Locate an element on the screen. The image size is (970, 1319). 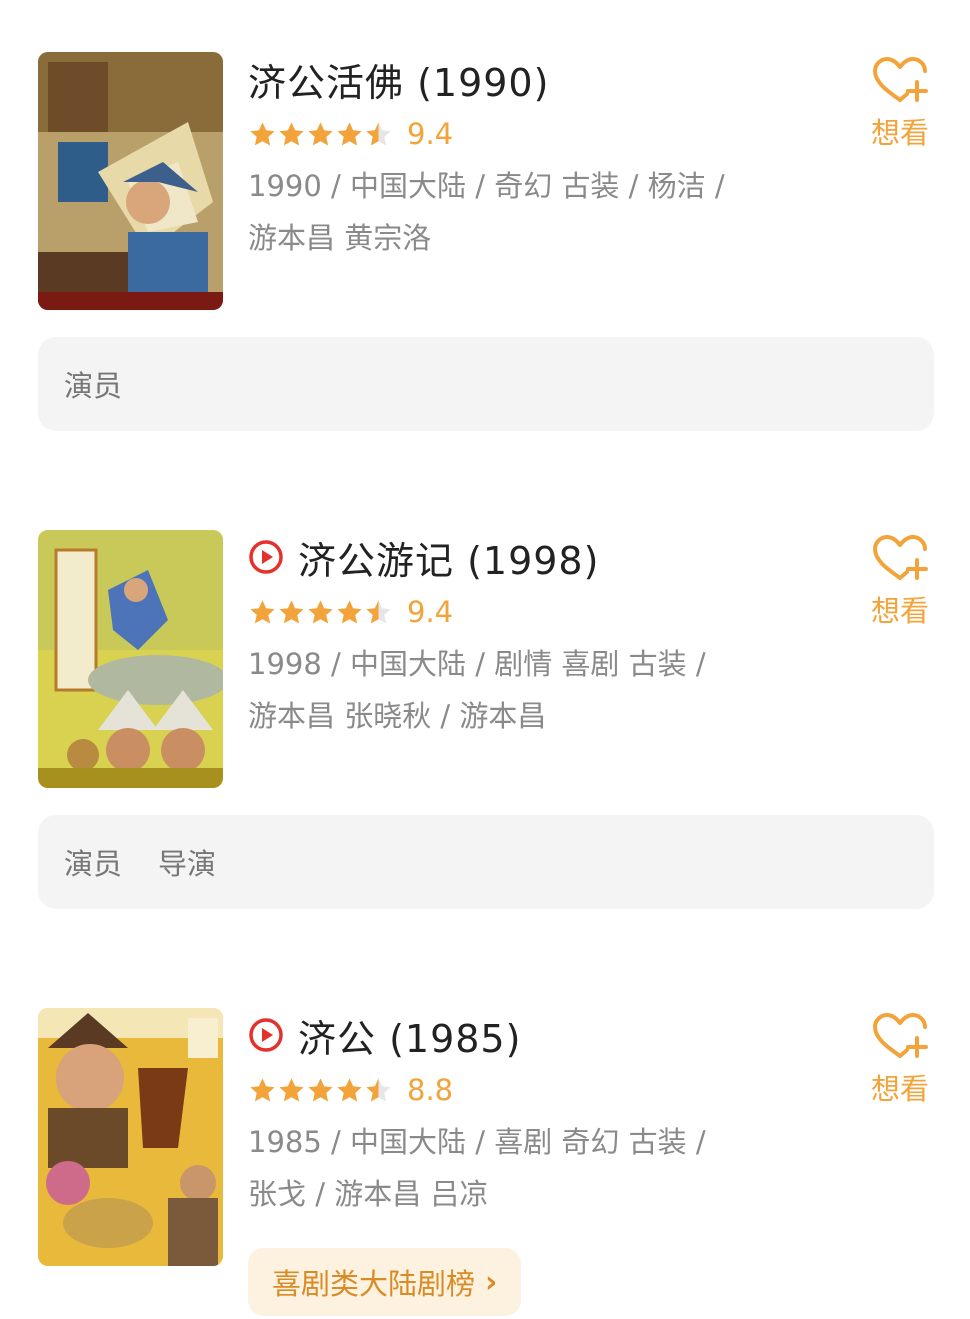
movie-meta-line: 游本昌 黄宗洛 is located at coordinates (340, 238).